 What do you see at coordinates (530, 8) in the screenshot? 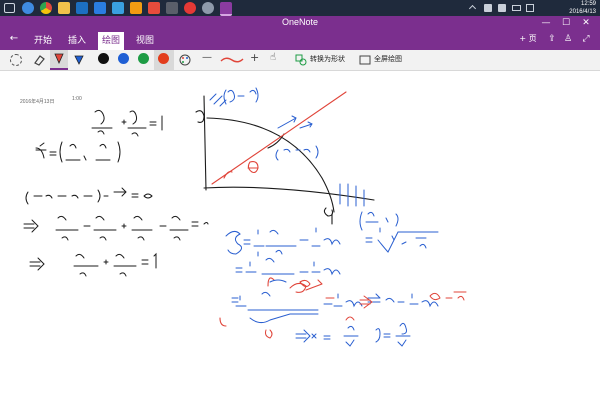
I see `notification-icon` at bounding box center [530, 8].